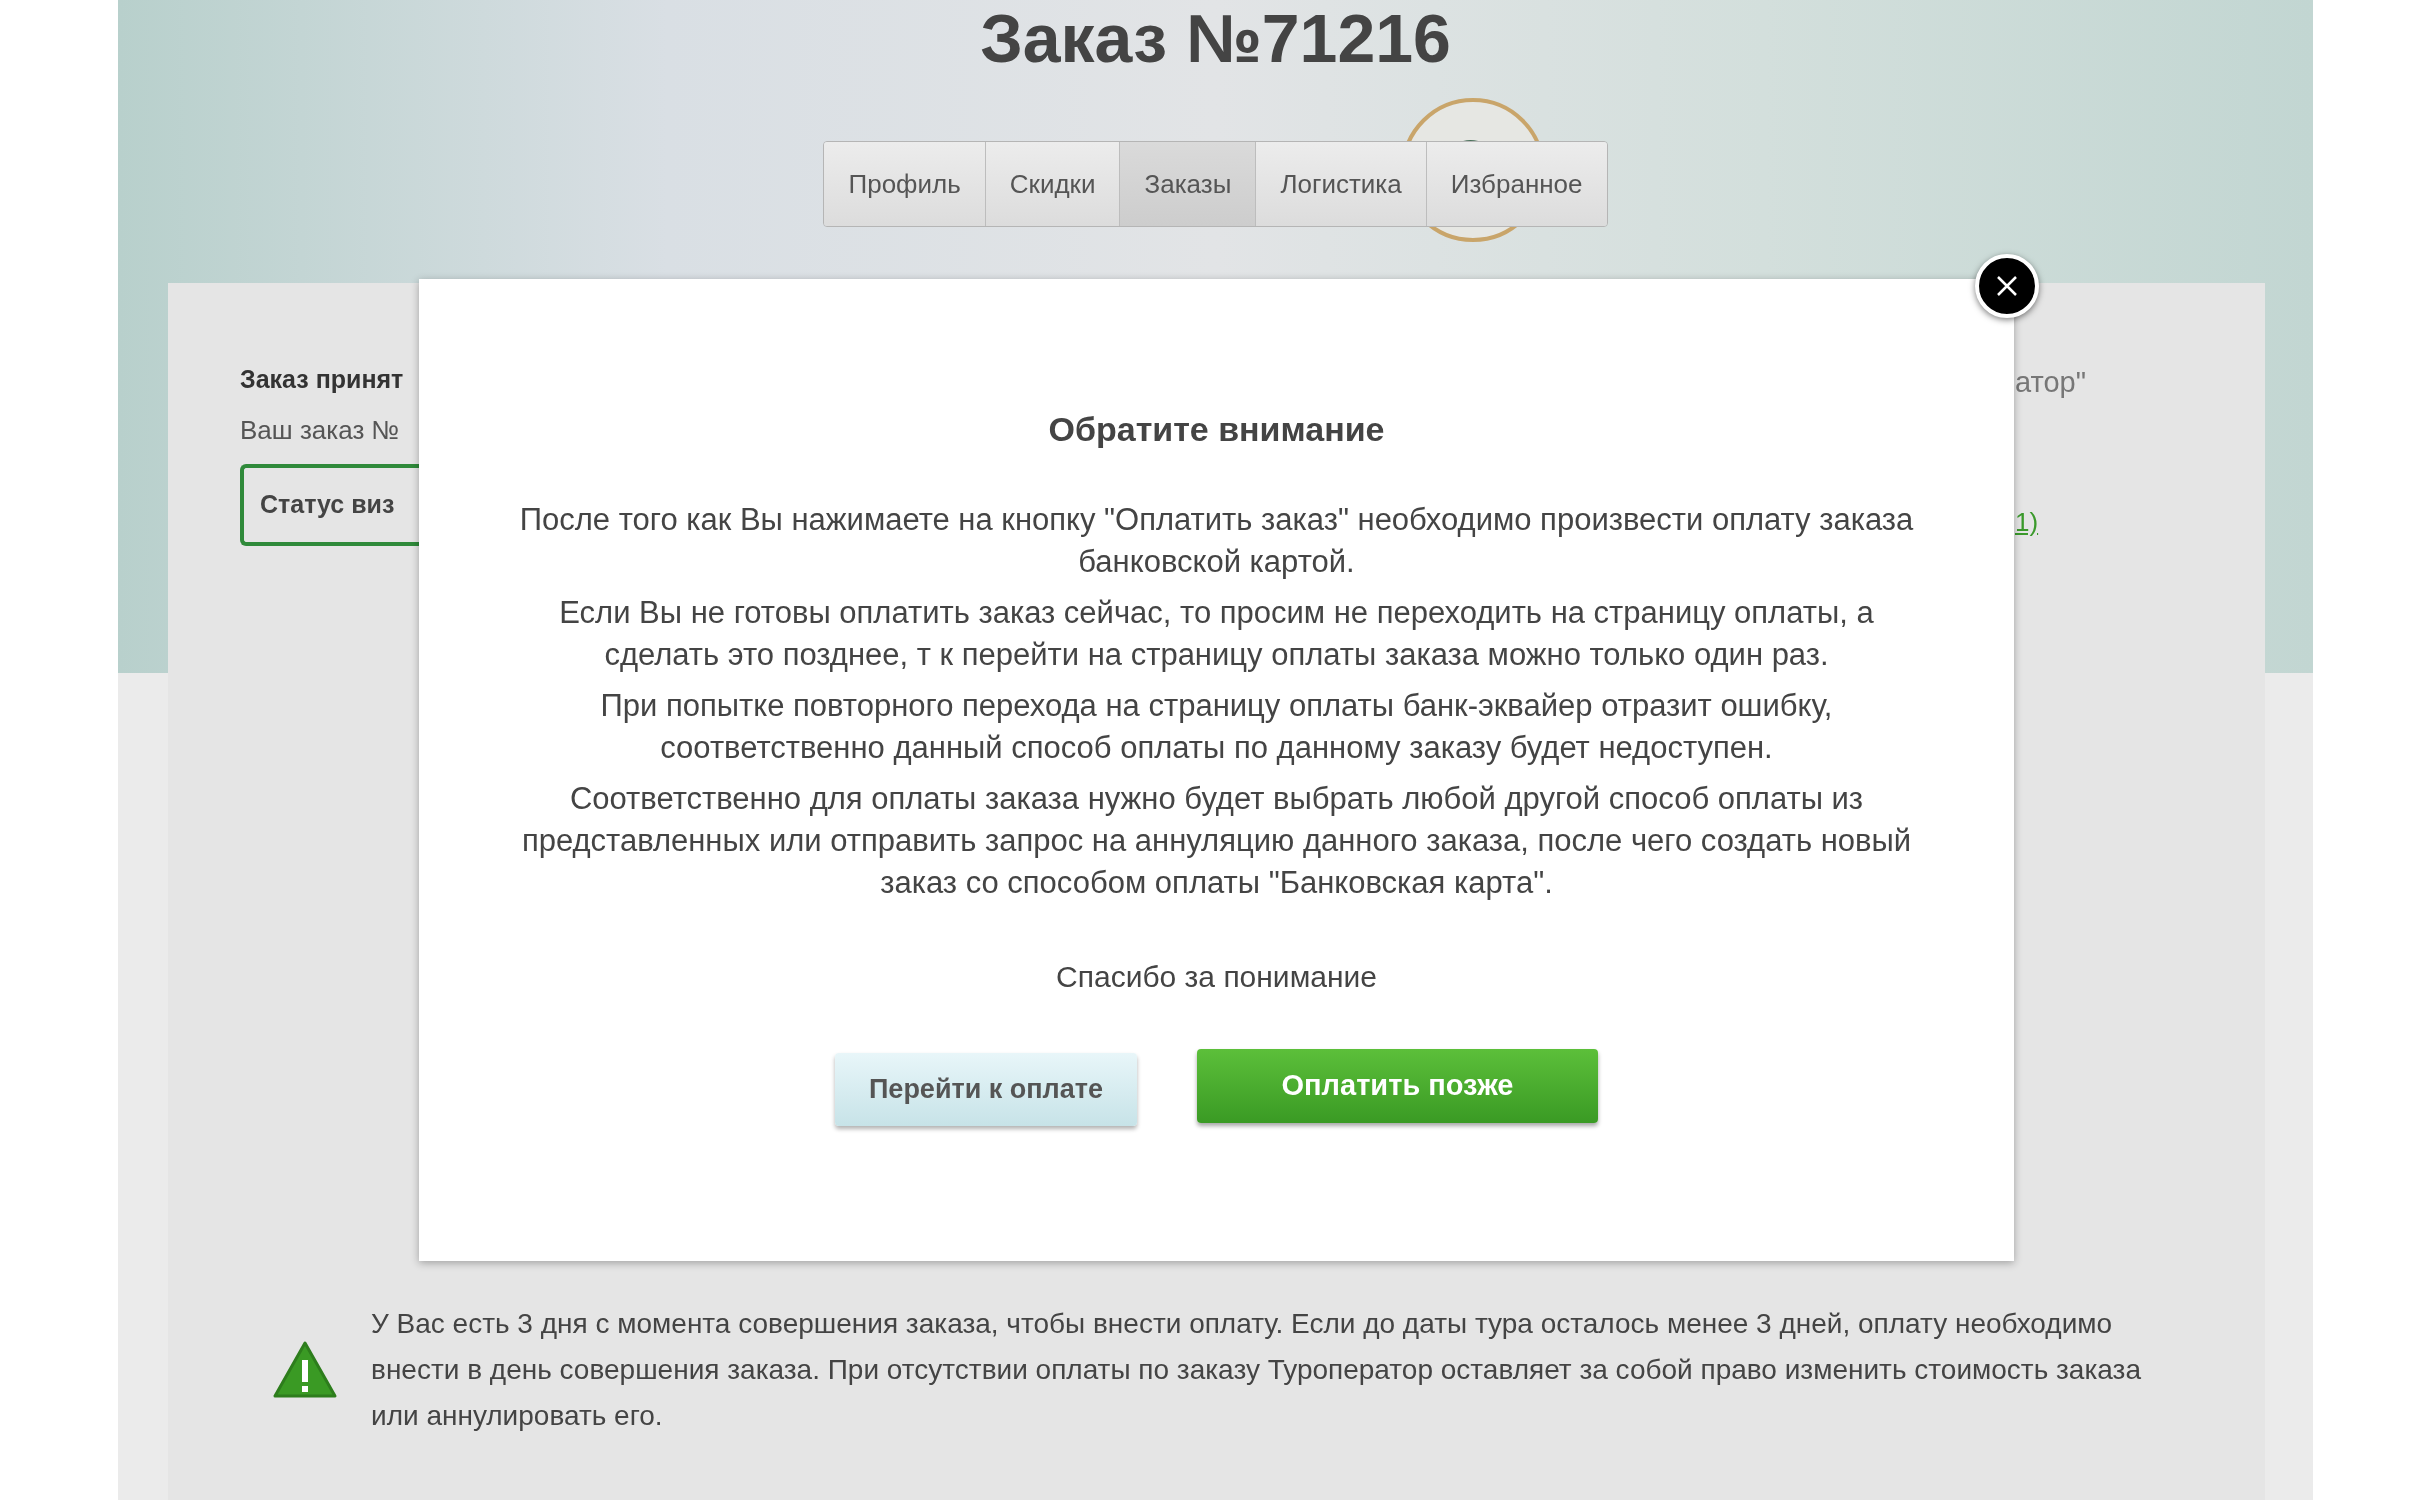  Describe the element at coordinates (2007, 286) in the screenshot. I see `close-icon` at that location.